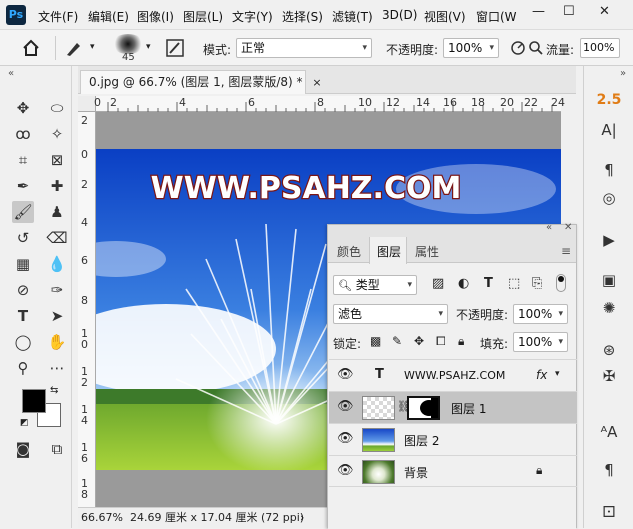 This screenshot has width=633, height=529. What do you see at coordinates (23, 108) in the screenshot?
I see `move-tool-icon: ✥` at bounding box center [23, 108].